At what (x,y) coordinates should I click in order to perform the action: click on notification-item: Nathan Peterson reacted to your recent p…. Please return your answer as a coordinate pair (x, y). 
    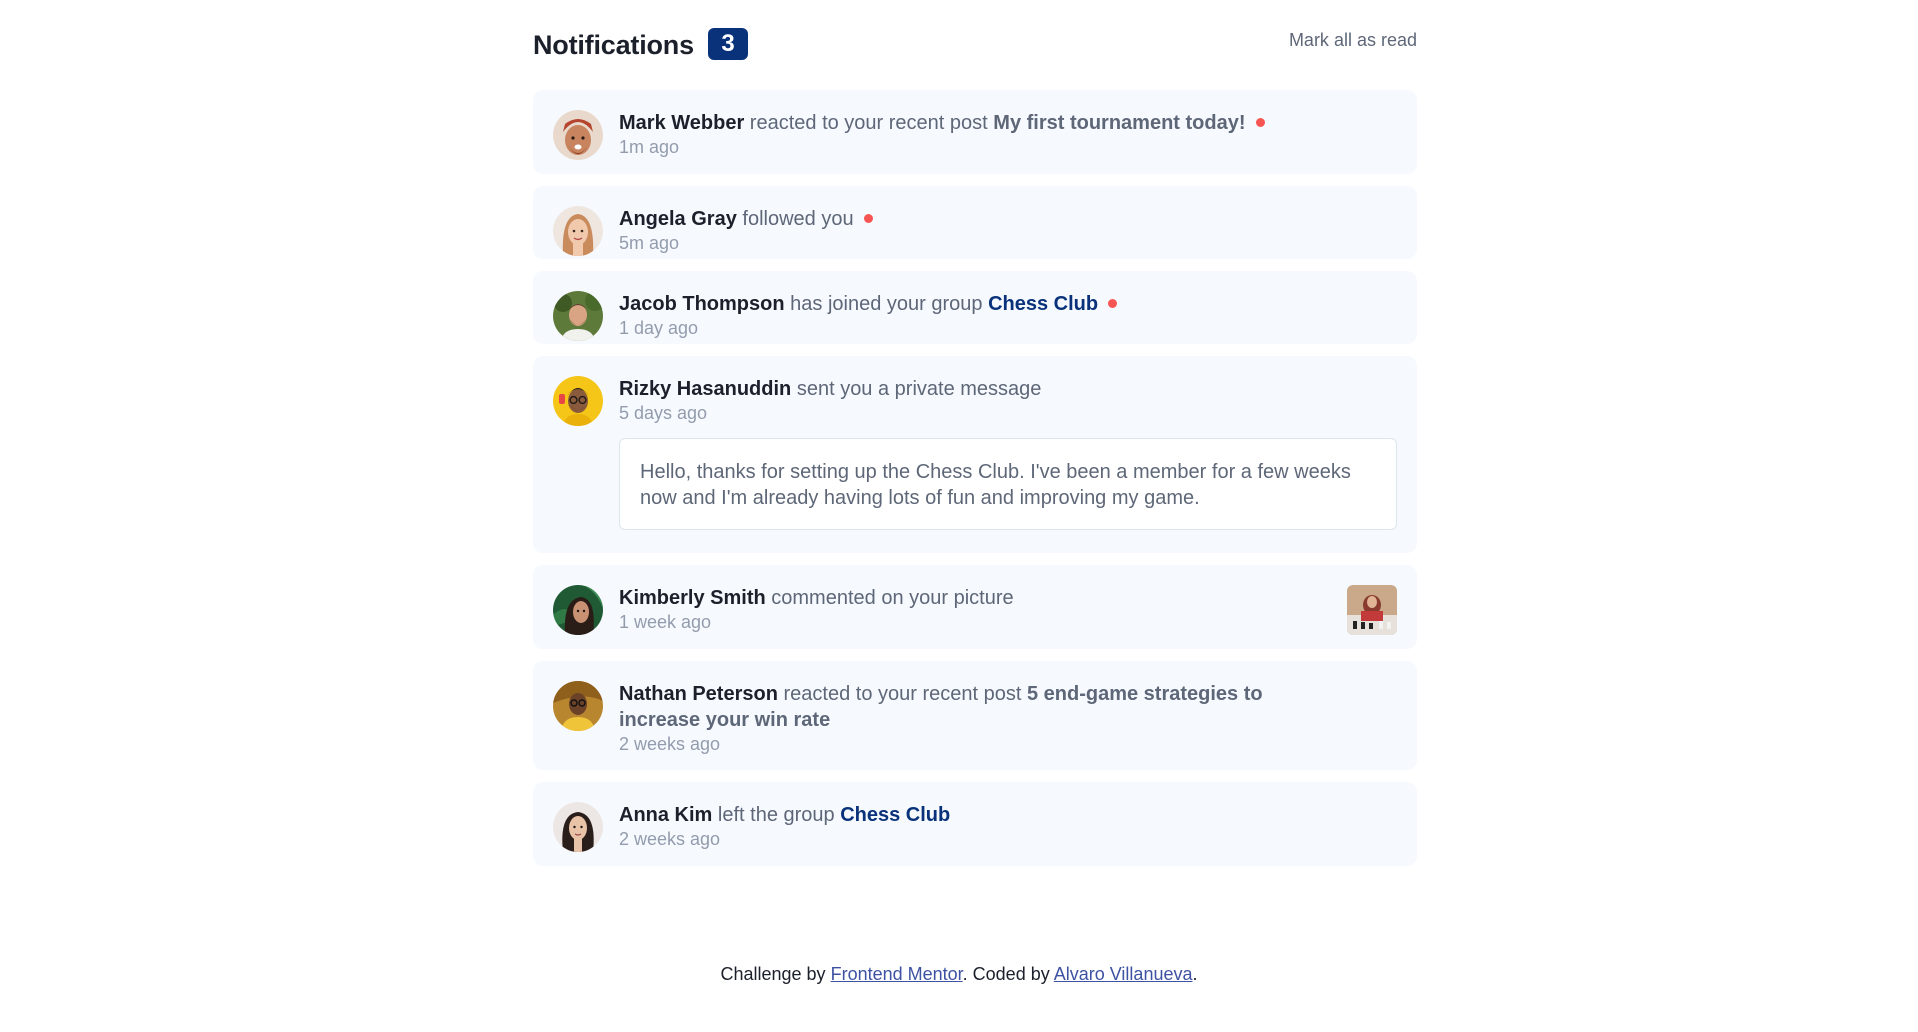
    Looking at the image, I should click on (975, 715).